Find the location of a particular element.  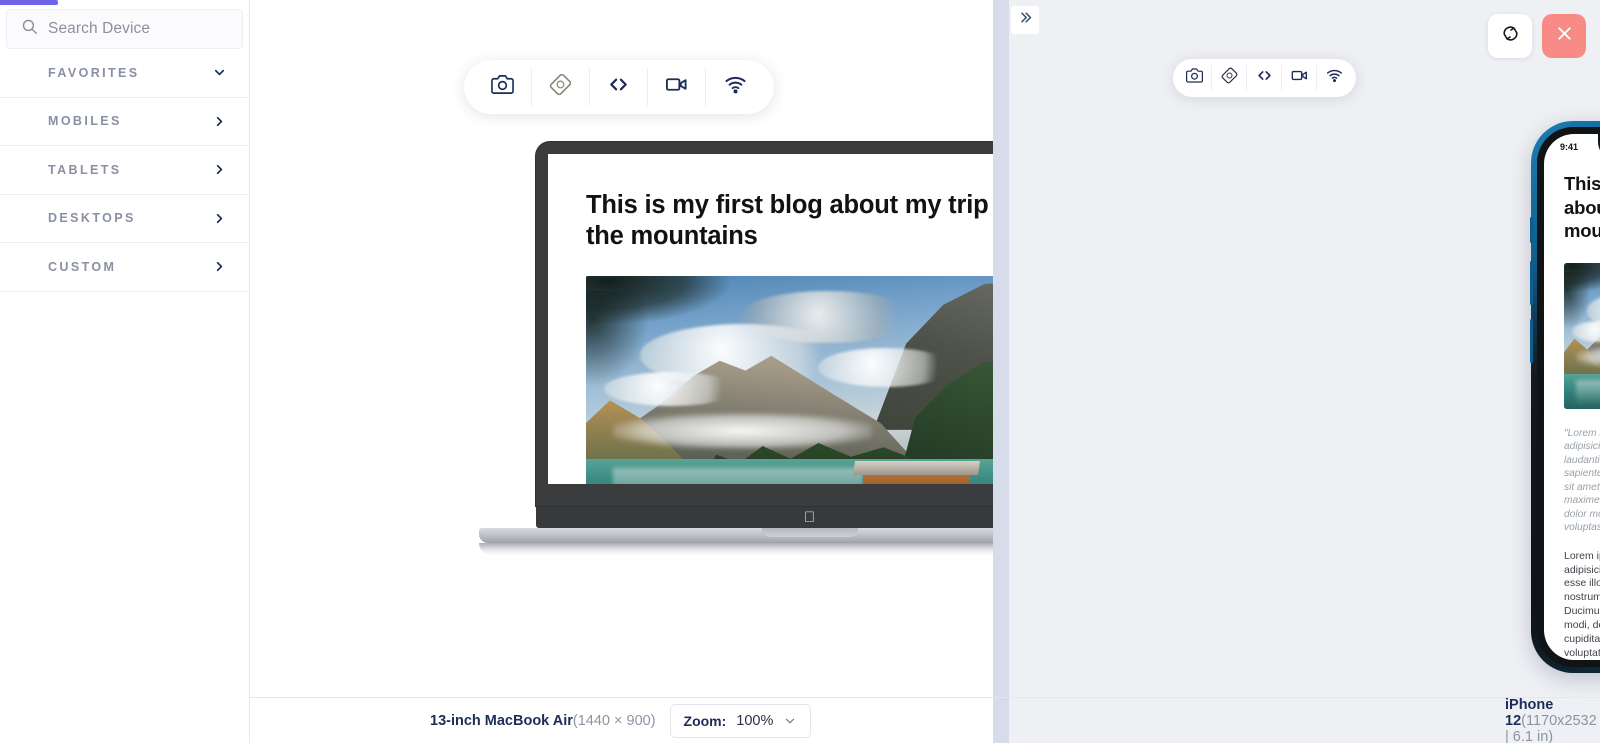

search-device-box is located at coordinates (124, 29).